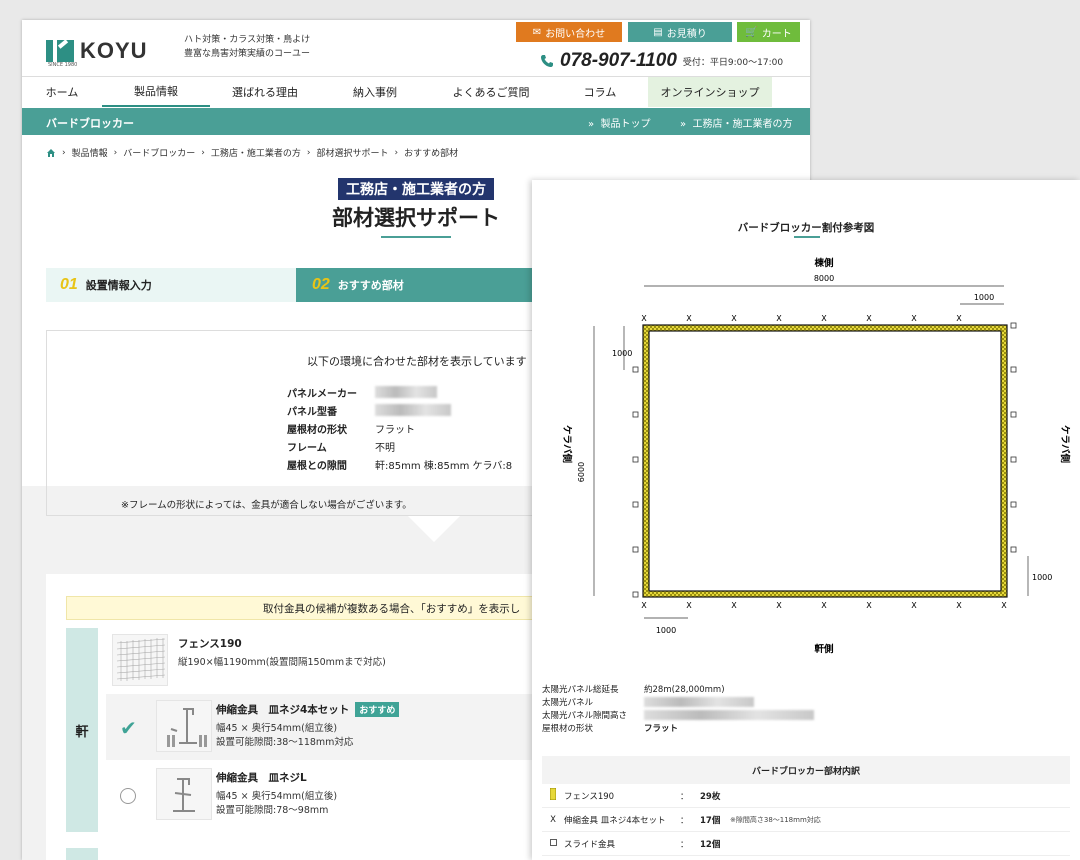  Describe the element at coordinates (824, 263) in the screenshot. I see `ridge-side-label: 棟側` at that location.